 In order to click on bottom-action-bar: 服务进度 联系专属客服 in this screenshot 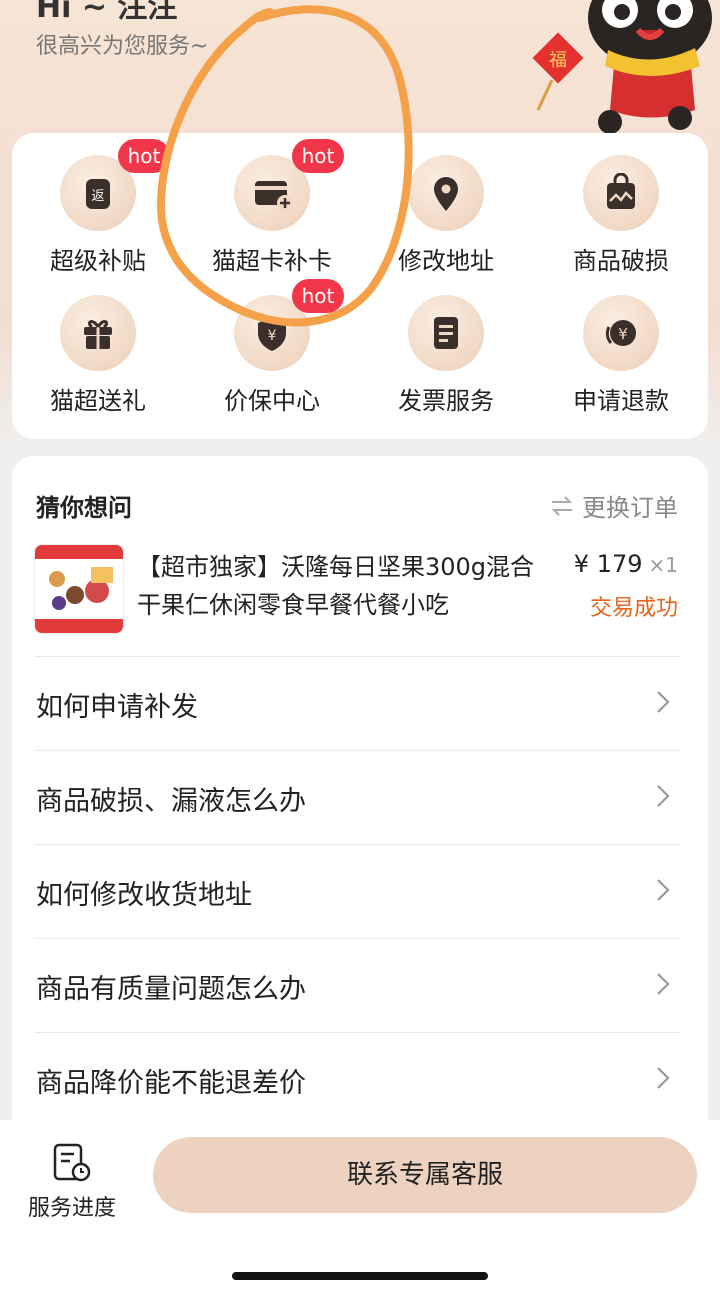, I will do `click(360, 1208)`.